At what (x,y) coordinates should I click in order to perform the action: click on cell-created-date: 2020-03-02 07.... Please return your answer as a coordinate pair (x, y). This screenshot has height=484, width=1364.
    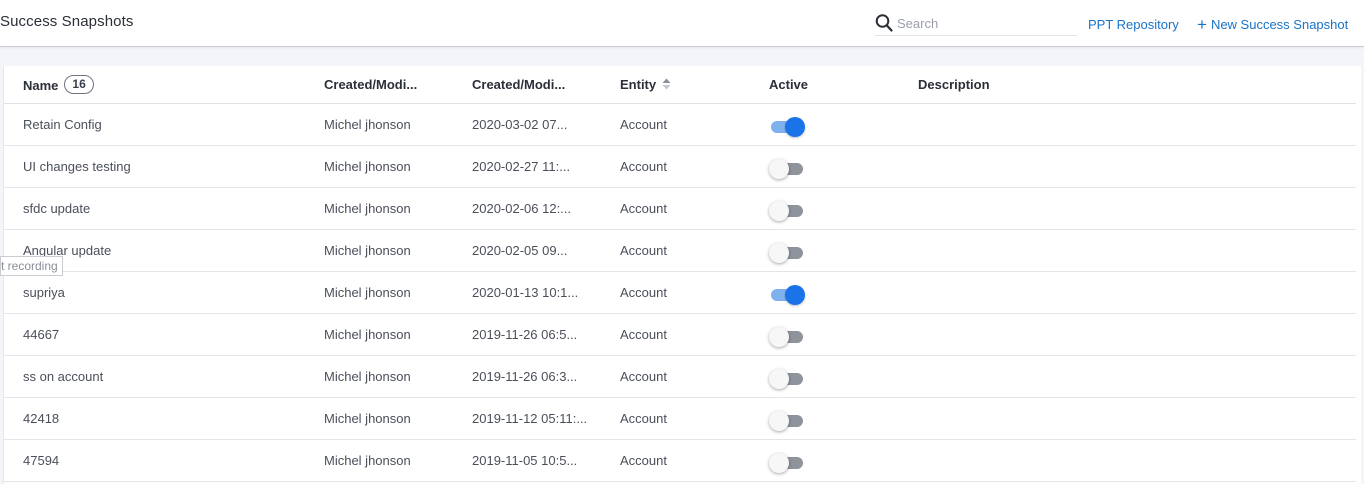
    Looking at the image, I should click on (520, 124).